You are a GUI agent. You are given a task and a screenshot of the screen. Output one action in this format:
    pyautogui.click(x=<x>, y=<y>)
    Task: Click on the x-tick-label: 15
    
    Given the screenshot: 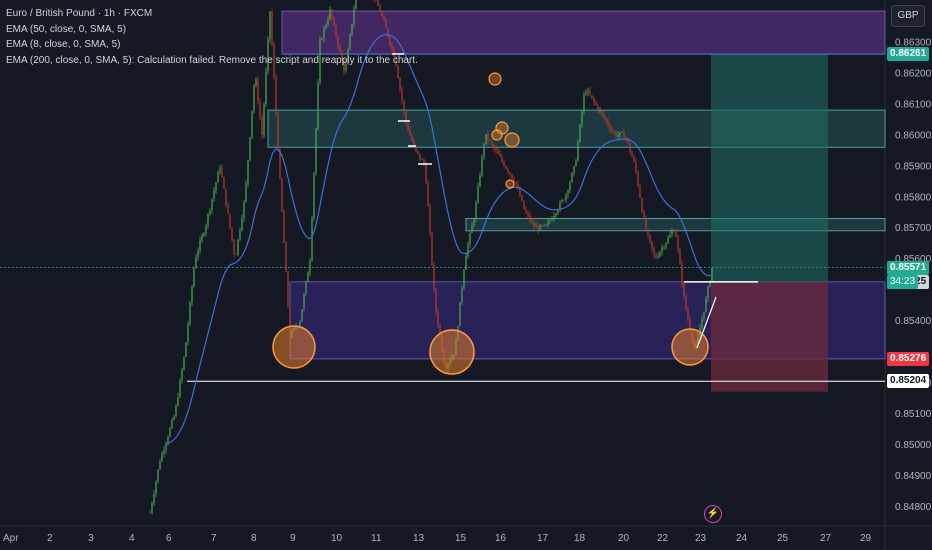 What is the action you would take?
    pyautogui.click(x=461, y=538)
    